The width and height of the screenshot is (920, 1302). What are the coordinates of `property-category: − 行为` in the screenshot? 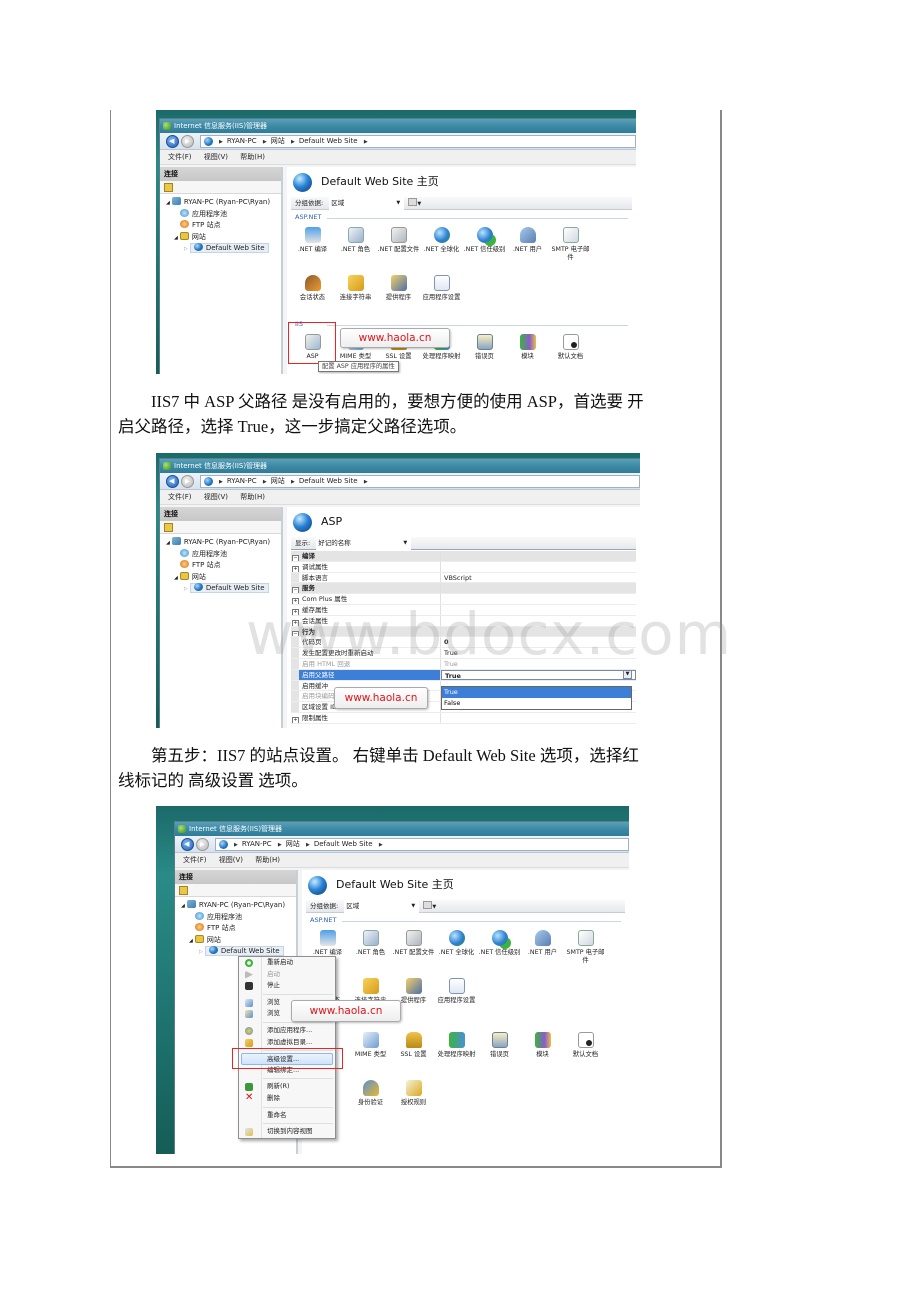 It's located at (463, 632).